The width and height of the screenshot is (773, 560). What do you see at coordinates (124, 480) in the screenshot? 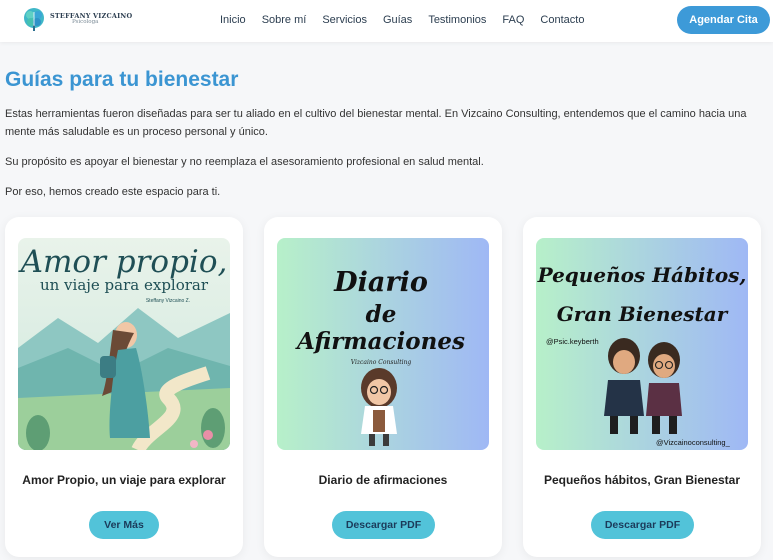
I see `guide-title: Amor Propio, un viaje para explorar` at bounding box center [124, 480].